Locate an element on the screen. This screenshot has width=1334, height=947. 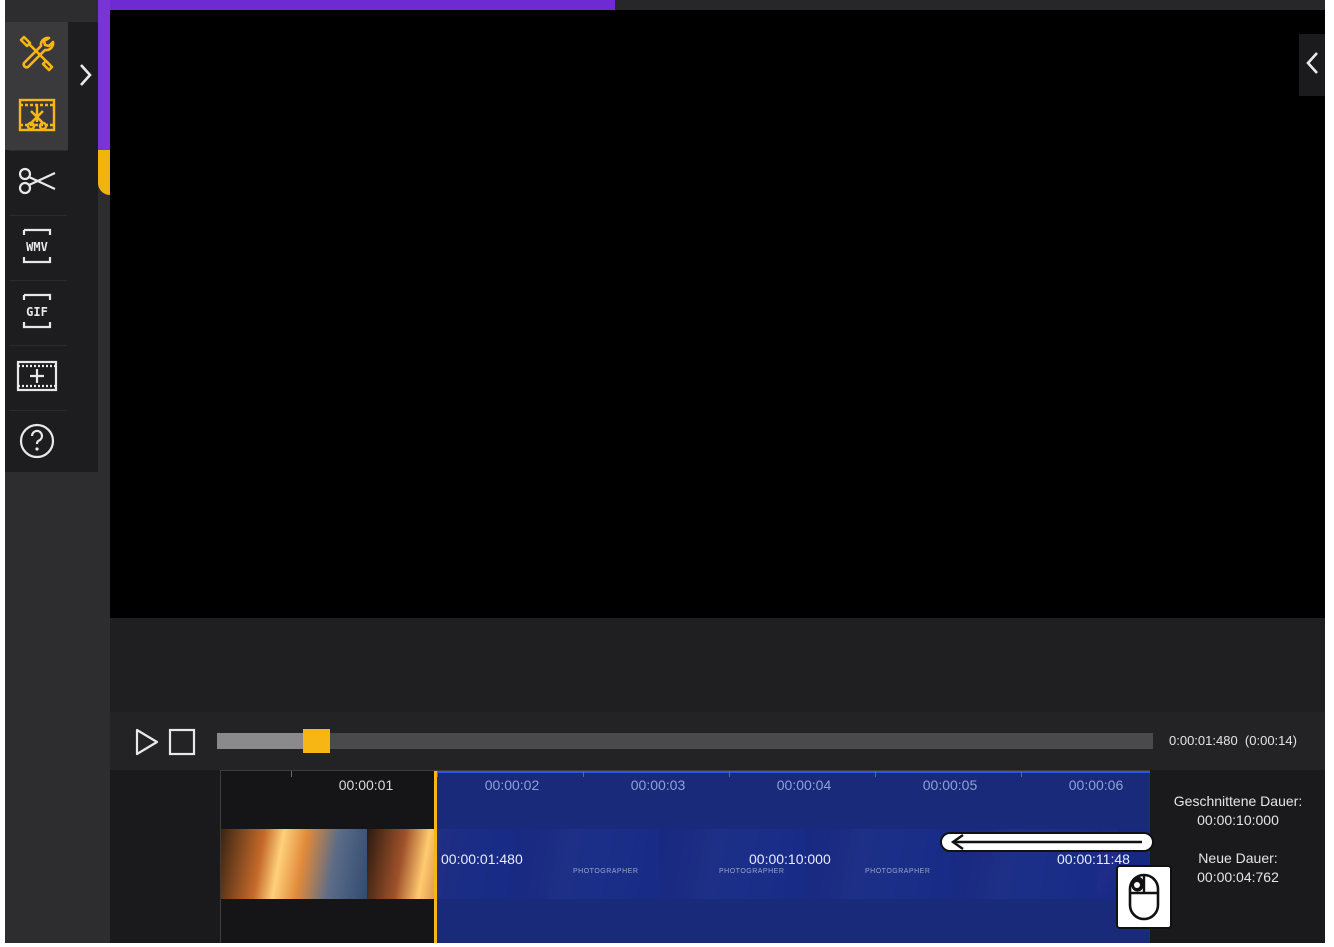
play-button is located at coordinates (146, 742).